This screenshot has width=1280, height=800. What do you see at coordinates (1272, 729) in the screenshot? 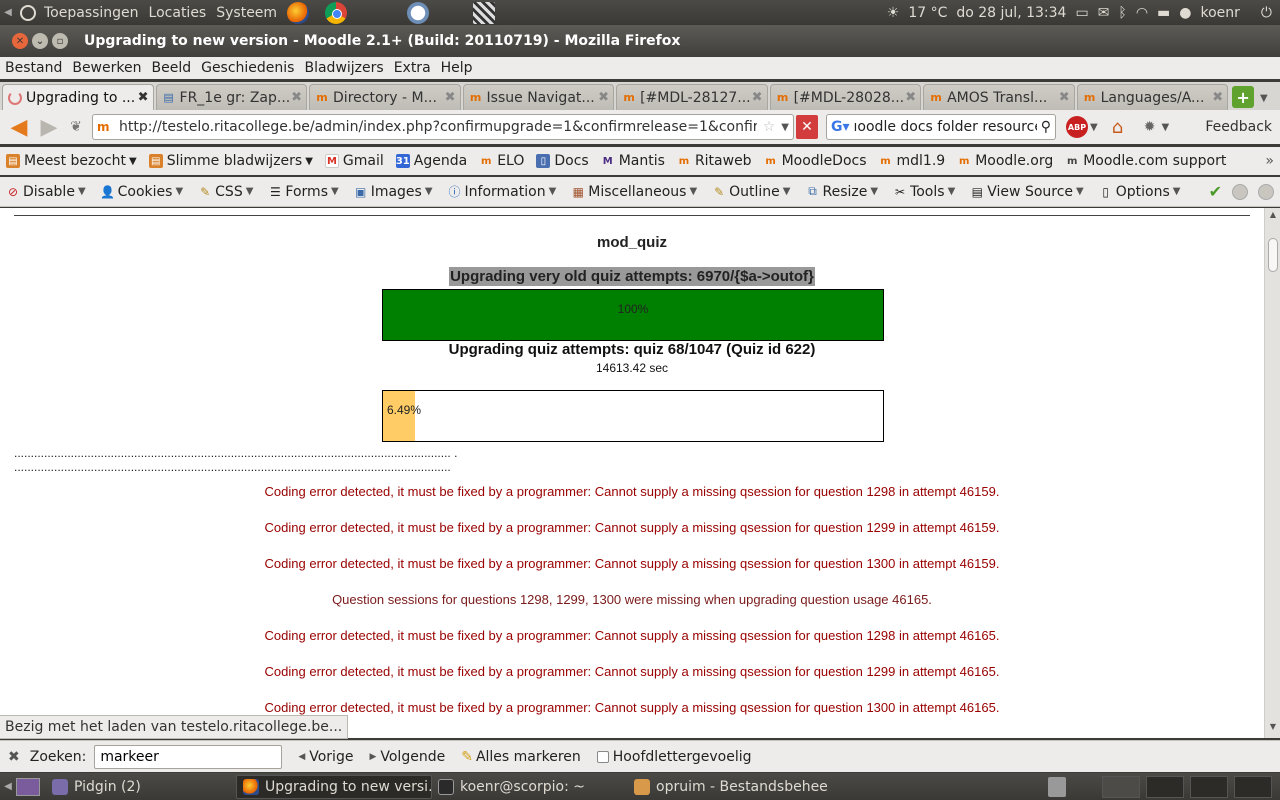
I see `scroll-down-arrow-icon: ▼` at bounding box center [1272, 729].